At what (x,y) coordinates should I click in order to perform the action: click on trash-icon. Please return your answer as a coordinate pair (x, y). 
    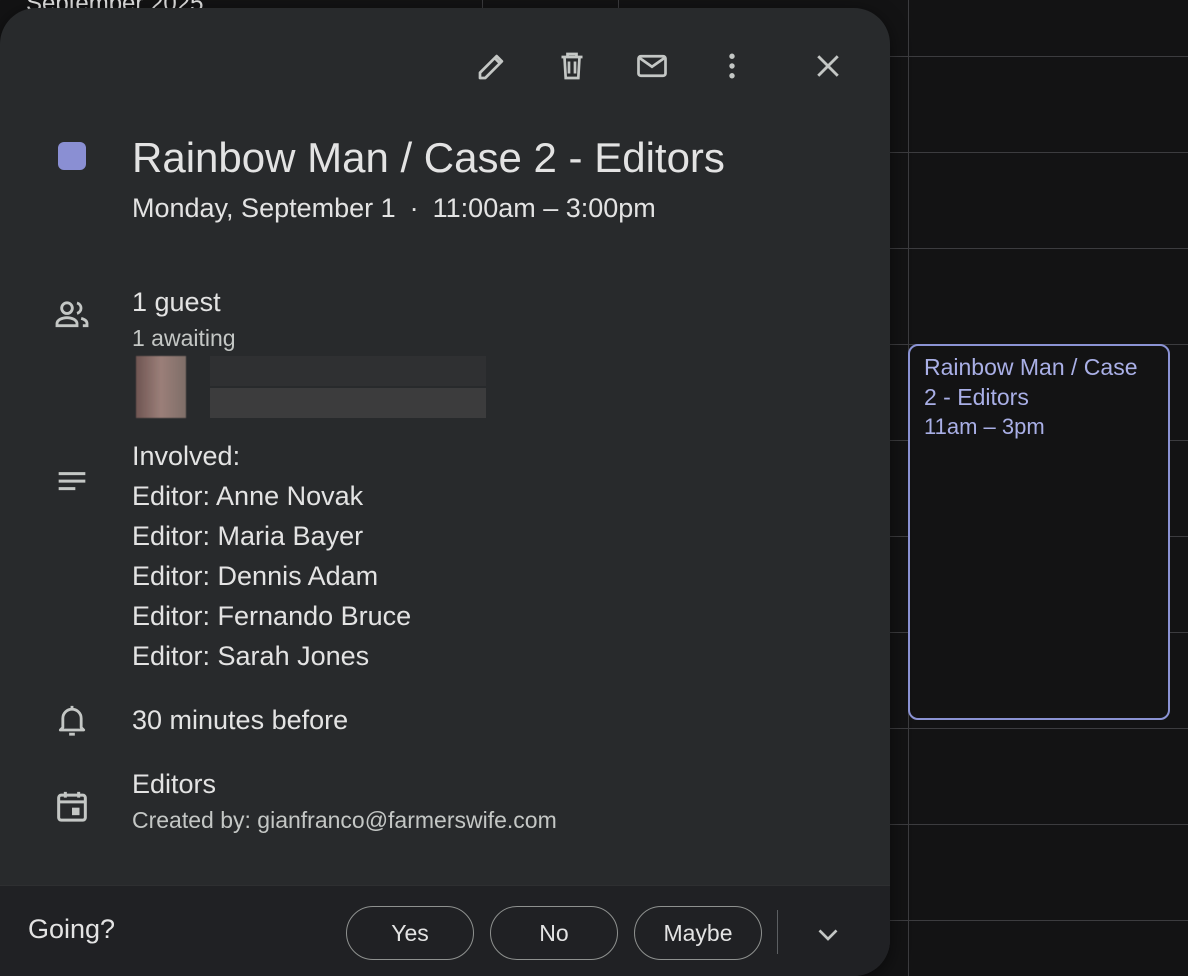
    Looking at the image, I should click on (572, 66).